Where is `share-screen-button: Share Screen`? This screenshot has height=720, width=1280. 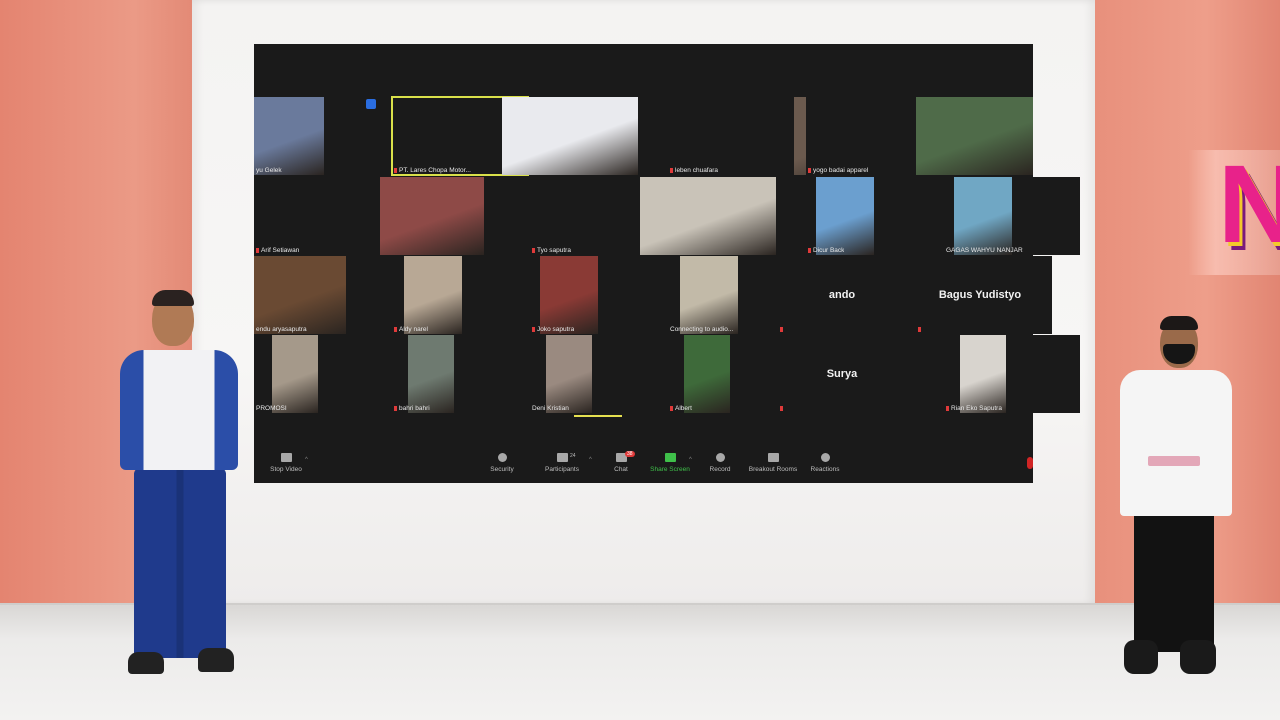 share-screen-button: Share Screen is located at coordinates (670, 463).